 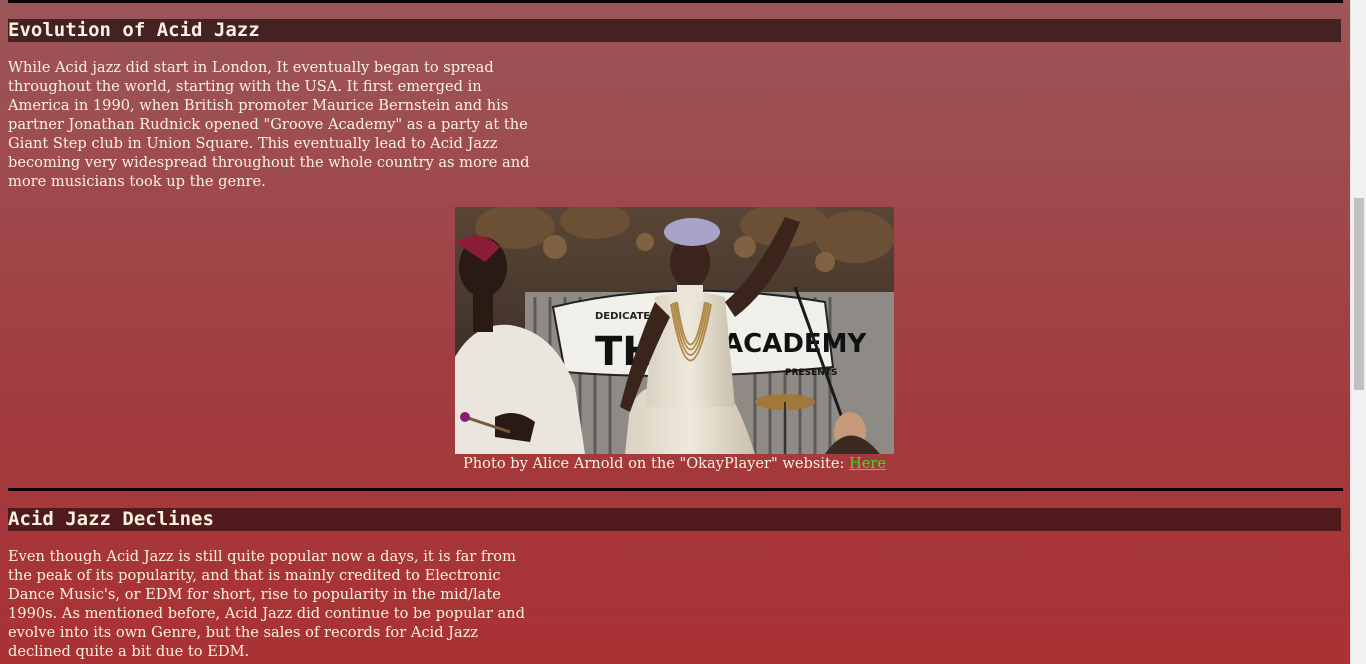 What do you see at coordinates (674, 30) in the screenshot?
I see `section-heading-evolution: Evolution of Acid Jazz` at bounding box center [674, 30].